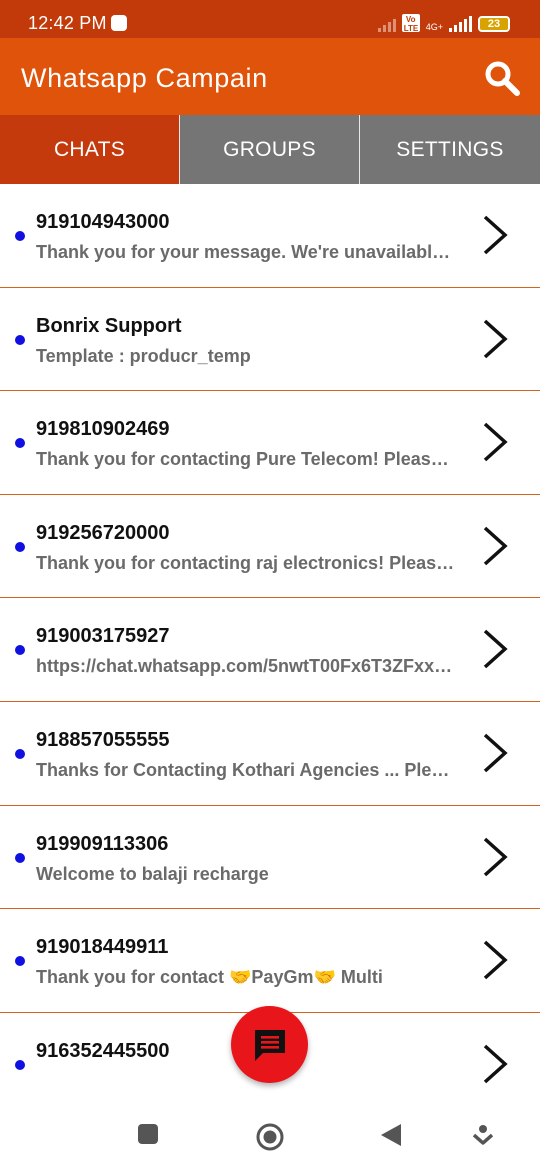 The height and width of the screenshot is (1170, 540). I want to click on chat-row: 919909113306 Welcome to balaji recharge, so click(270, 858).